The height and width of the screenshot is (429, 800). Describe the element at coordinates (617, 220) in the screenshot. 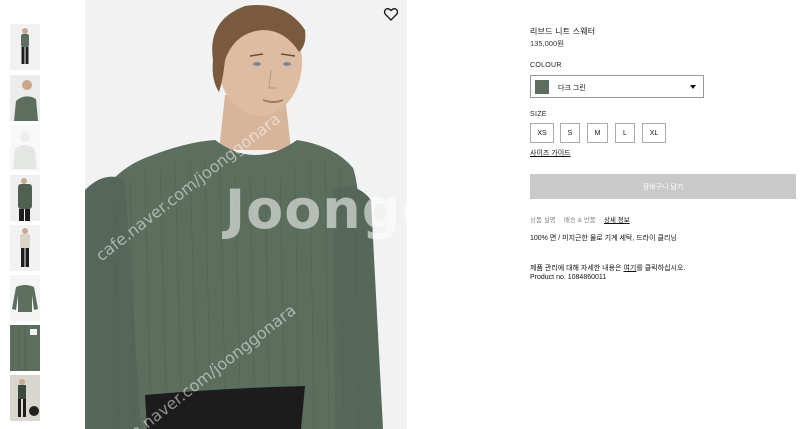

I see `tab-details: 상세 정보` at that location.